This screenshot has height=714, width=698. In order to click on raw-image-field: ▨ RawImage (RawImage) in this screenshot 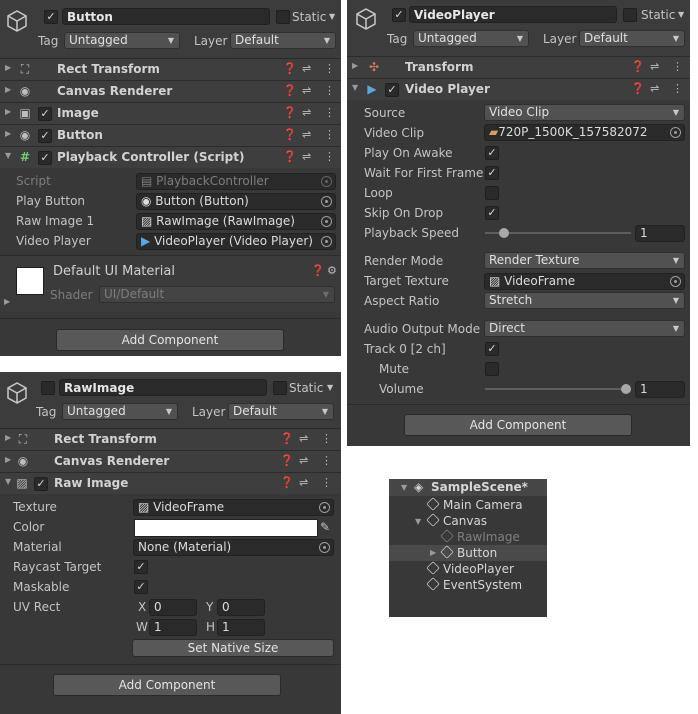, I will do `click(236, 221)`.